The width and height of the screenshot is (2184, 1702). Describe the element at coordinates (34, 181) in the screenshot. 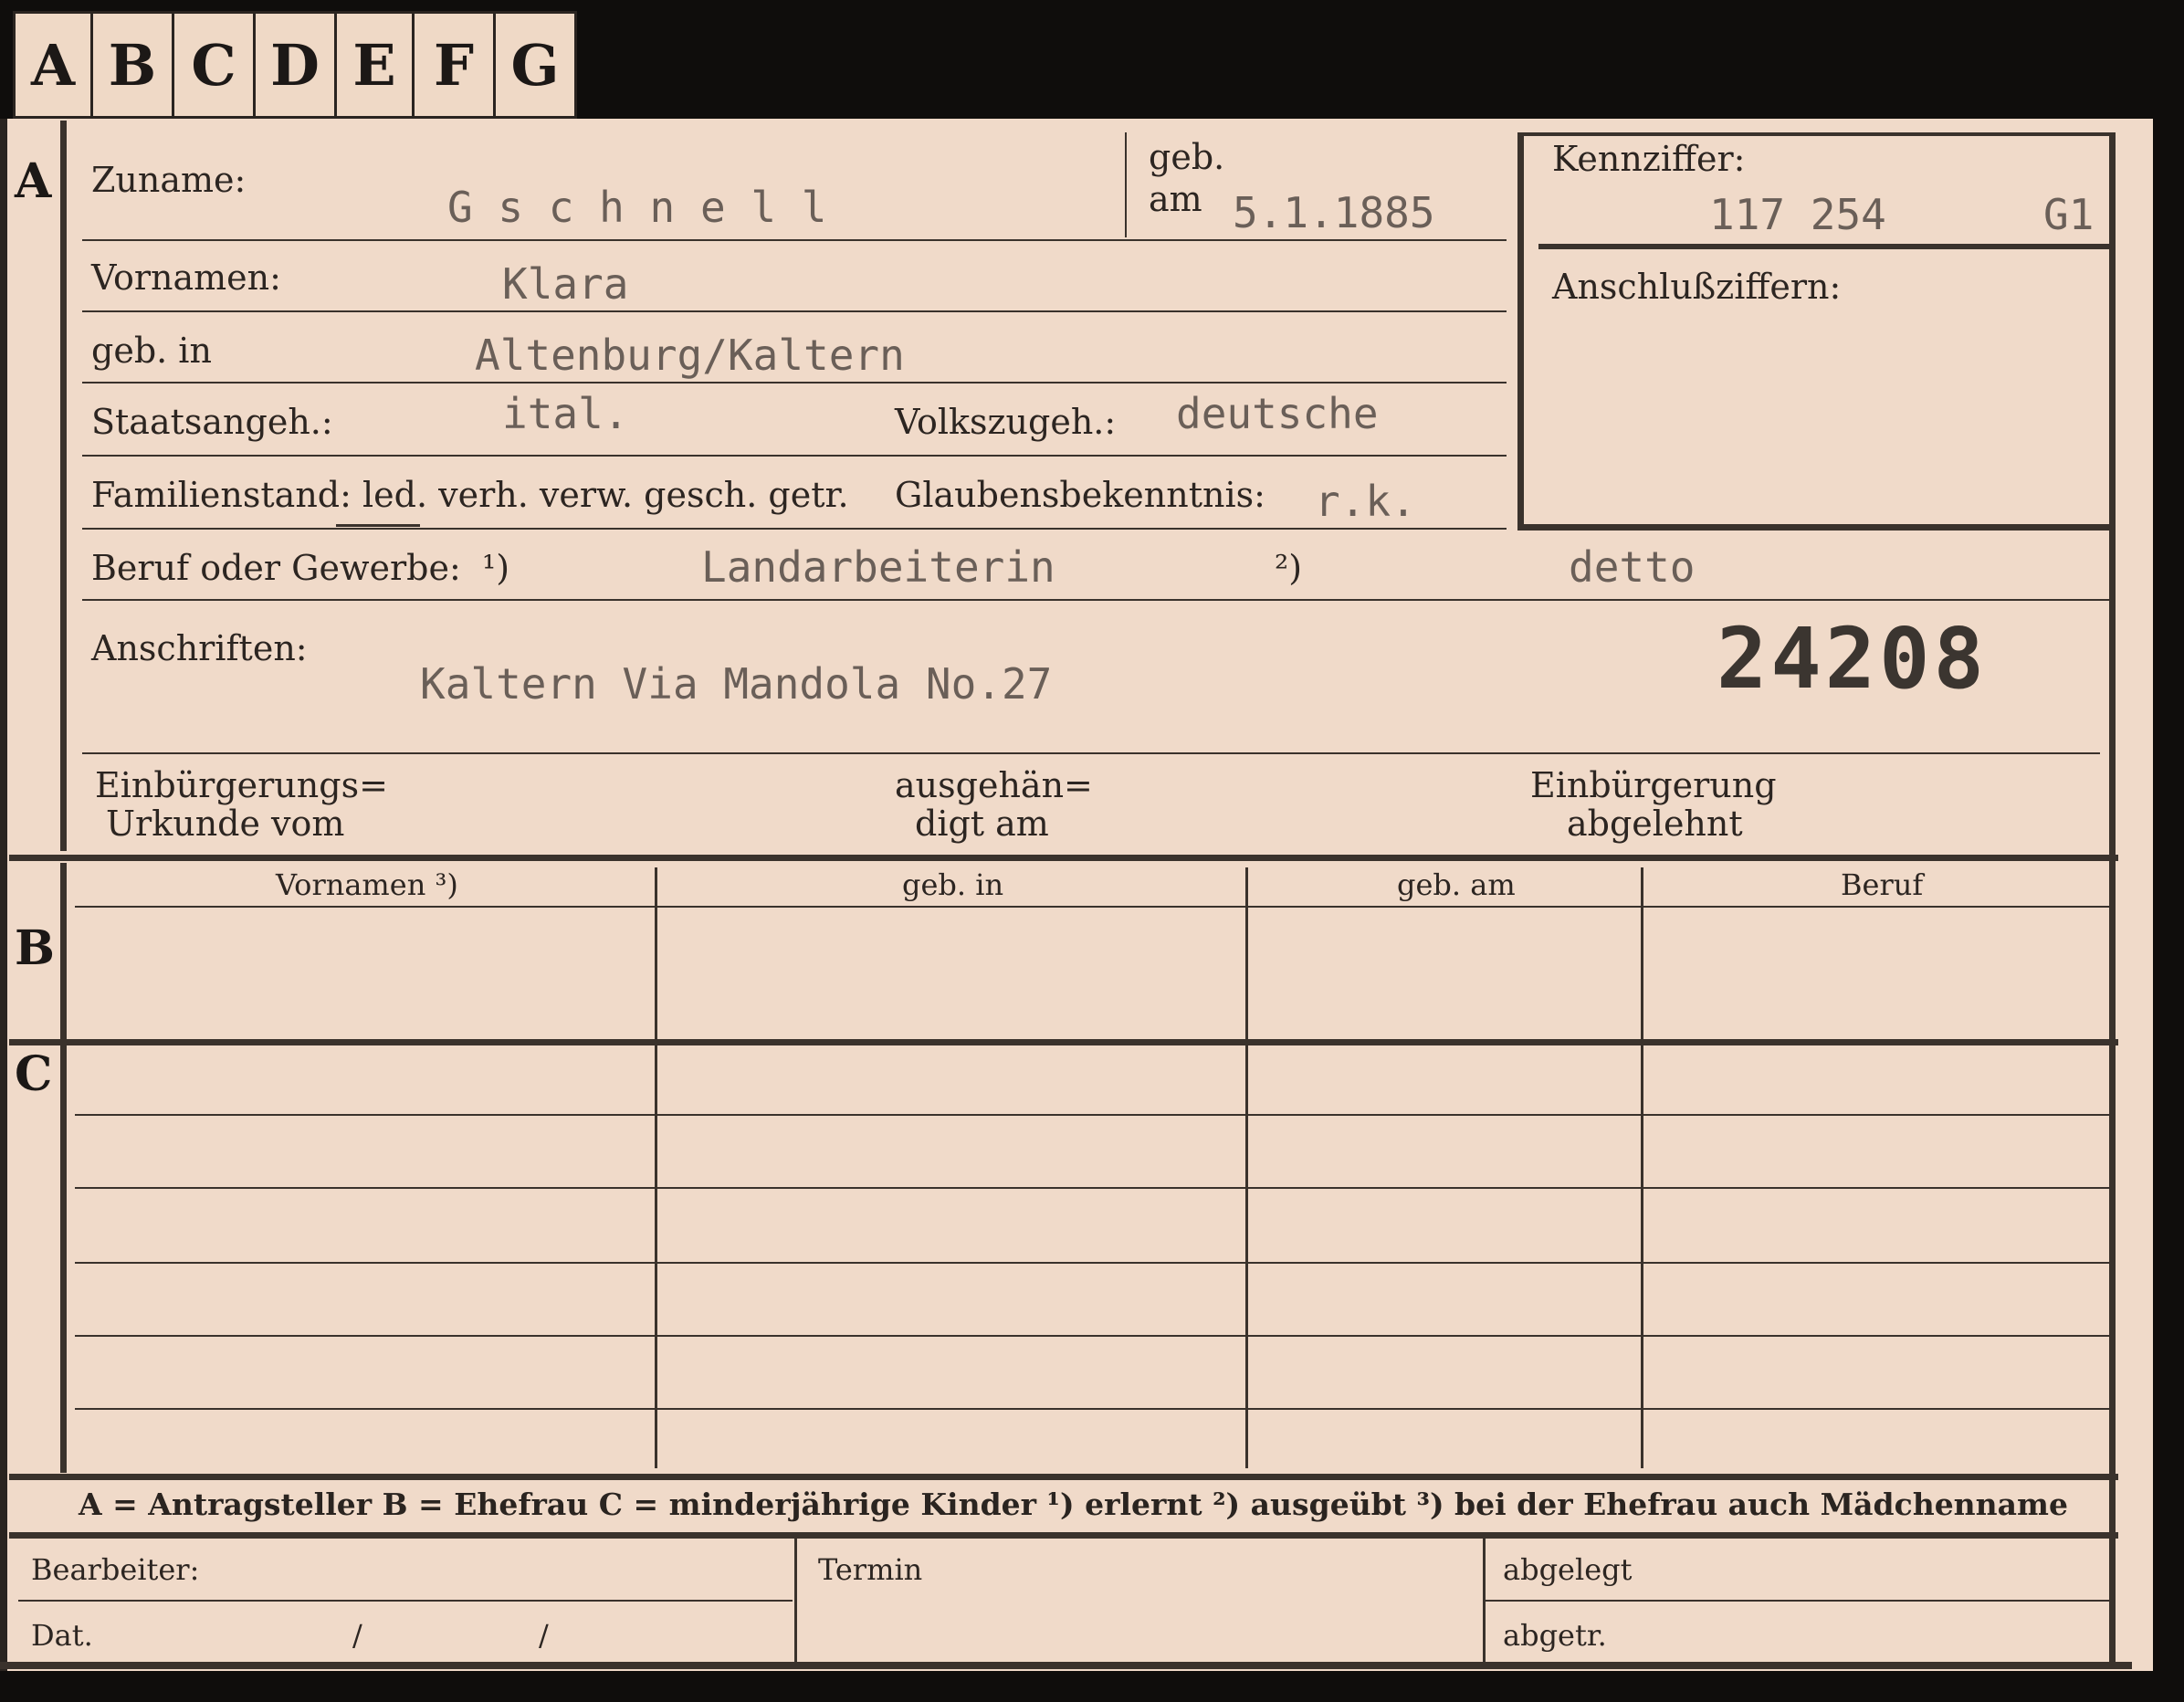

I see `section-a-letter: A` at that location.